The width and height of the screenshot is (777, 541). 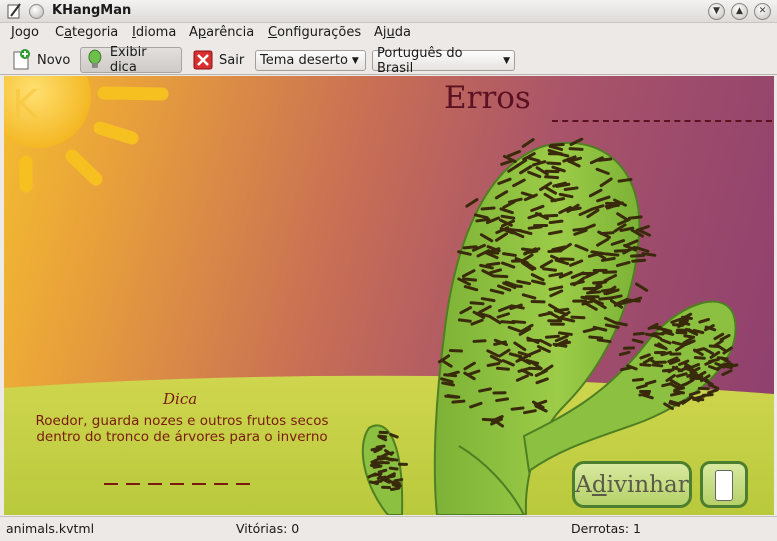 What do you see at coordinates (392, 32) in the screenshot?
I see `menu-ajuda: Ajuda` at bounding box center [392, 32].